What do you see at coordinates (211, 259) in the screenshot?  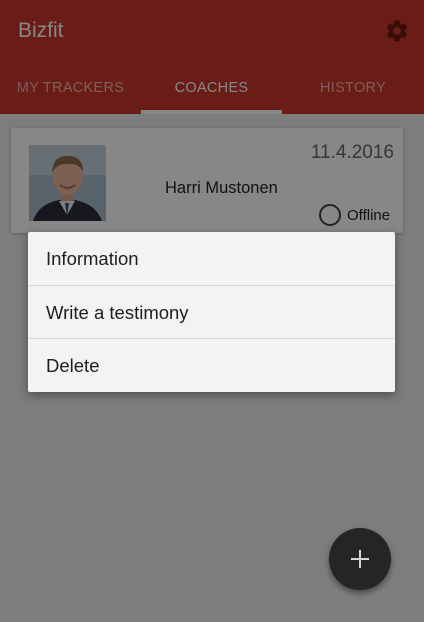 I see `menu-item-information: Information` at bounding box center [211, 259].